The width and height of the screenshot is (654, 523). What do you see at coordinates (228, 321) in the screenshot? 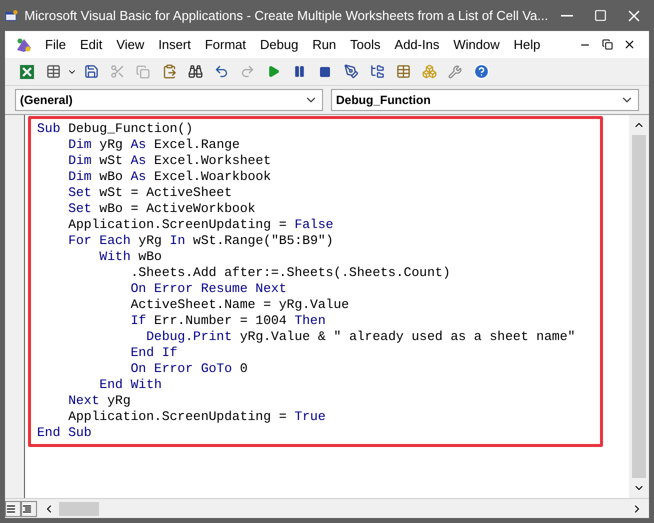
I see `code-line: If Err.Number = 1004 Then` at bounding box center [228, 321].